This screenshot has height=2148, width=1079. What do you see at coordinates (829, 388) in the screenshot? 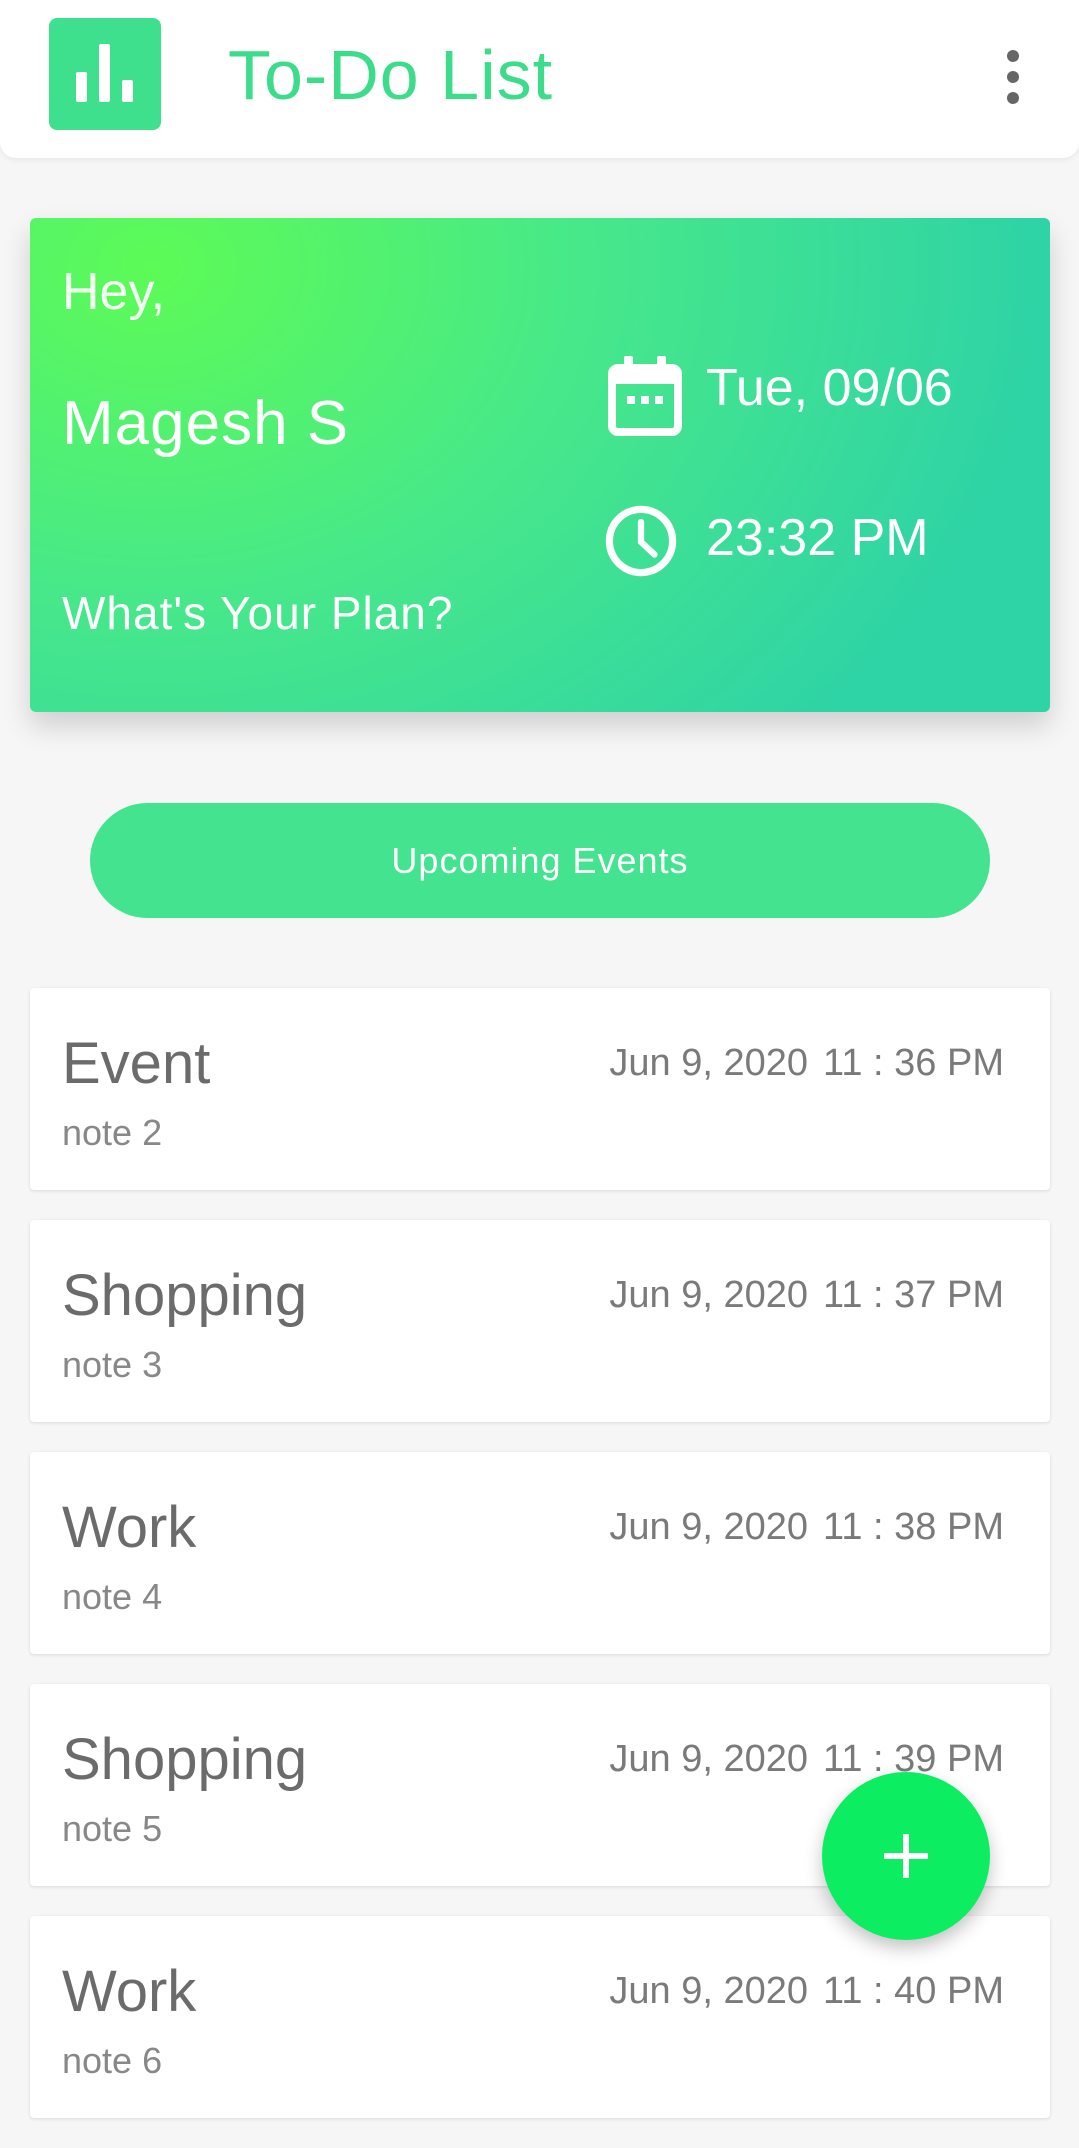
I see `current-date: Tue, 09/06` at bounding box center [829, 388].